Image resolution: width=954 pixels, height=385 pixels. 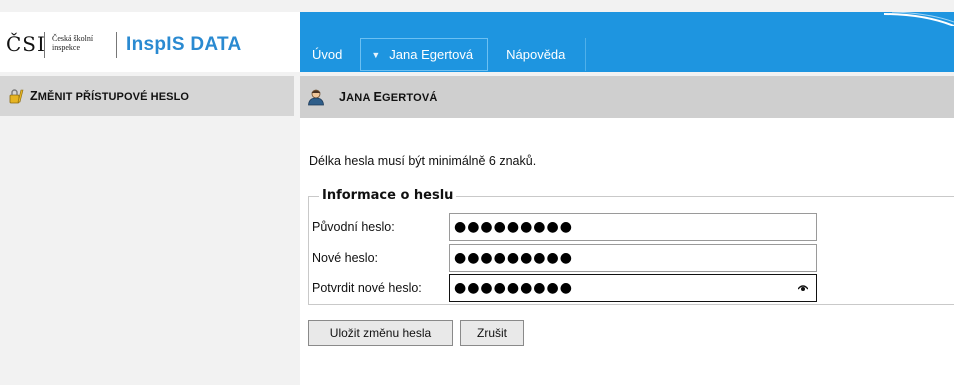 I want to click on page-title-initial-2: E, so click(x=377, y=97).